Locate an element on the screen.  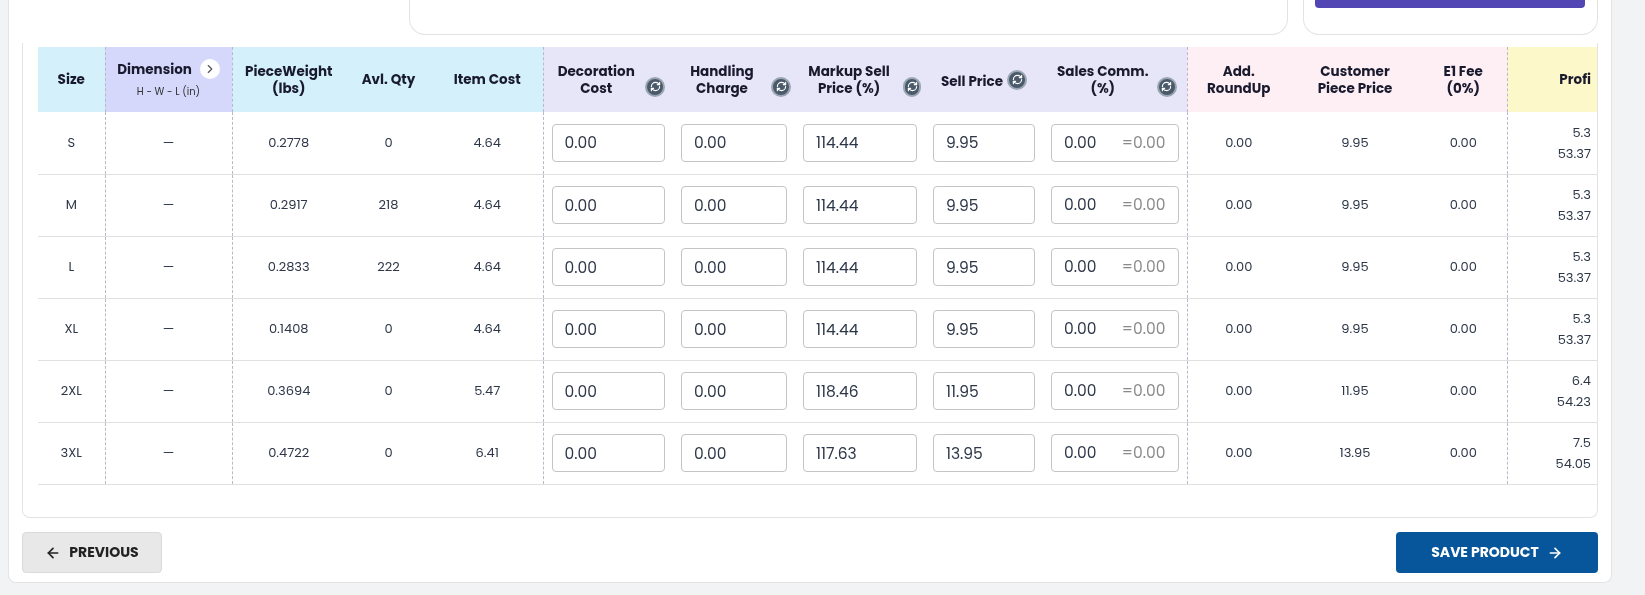
table-cell: 2XL is located at coordinates (71, 391).